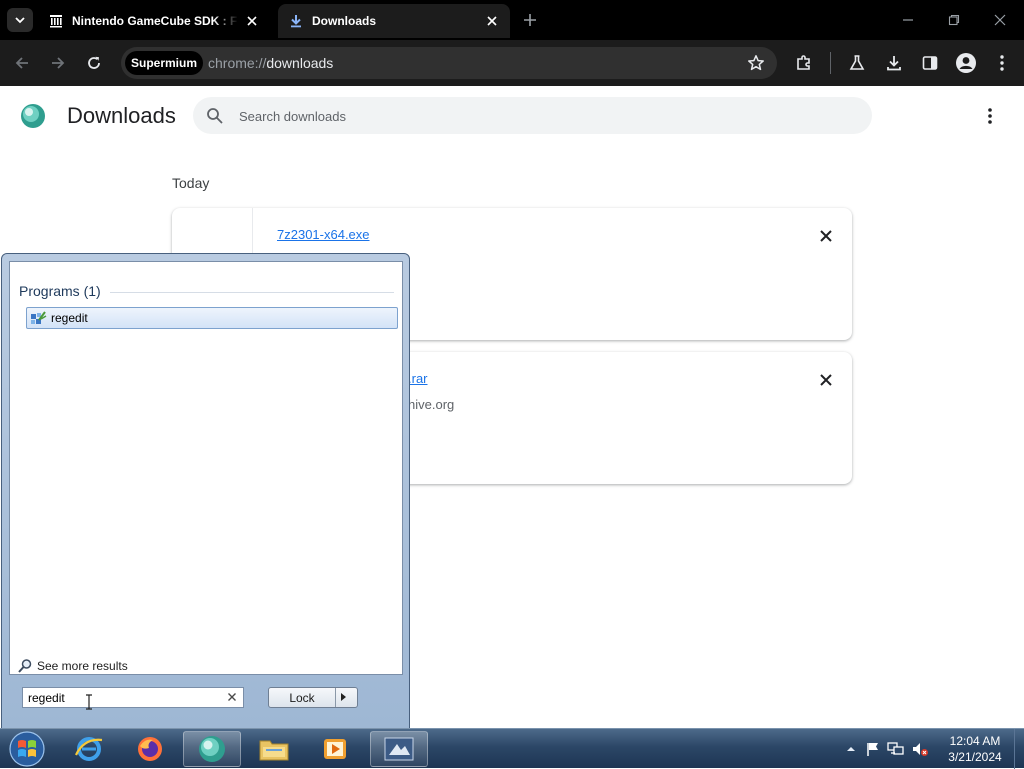  I want to click on restore-icon, so click(954, 20).